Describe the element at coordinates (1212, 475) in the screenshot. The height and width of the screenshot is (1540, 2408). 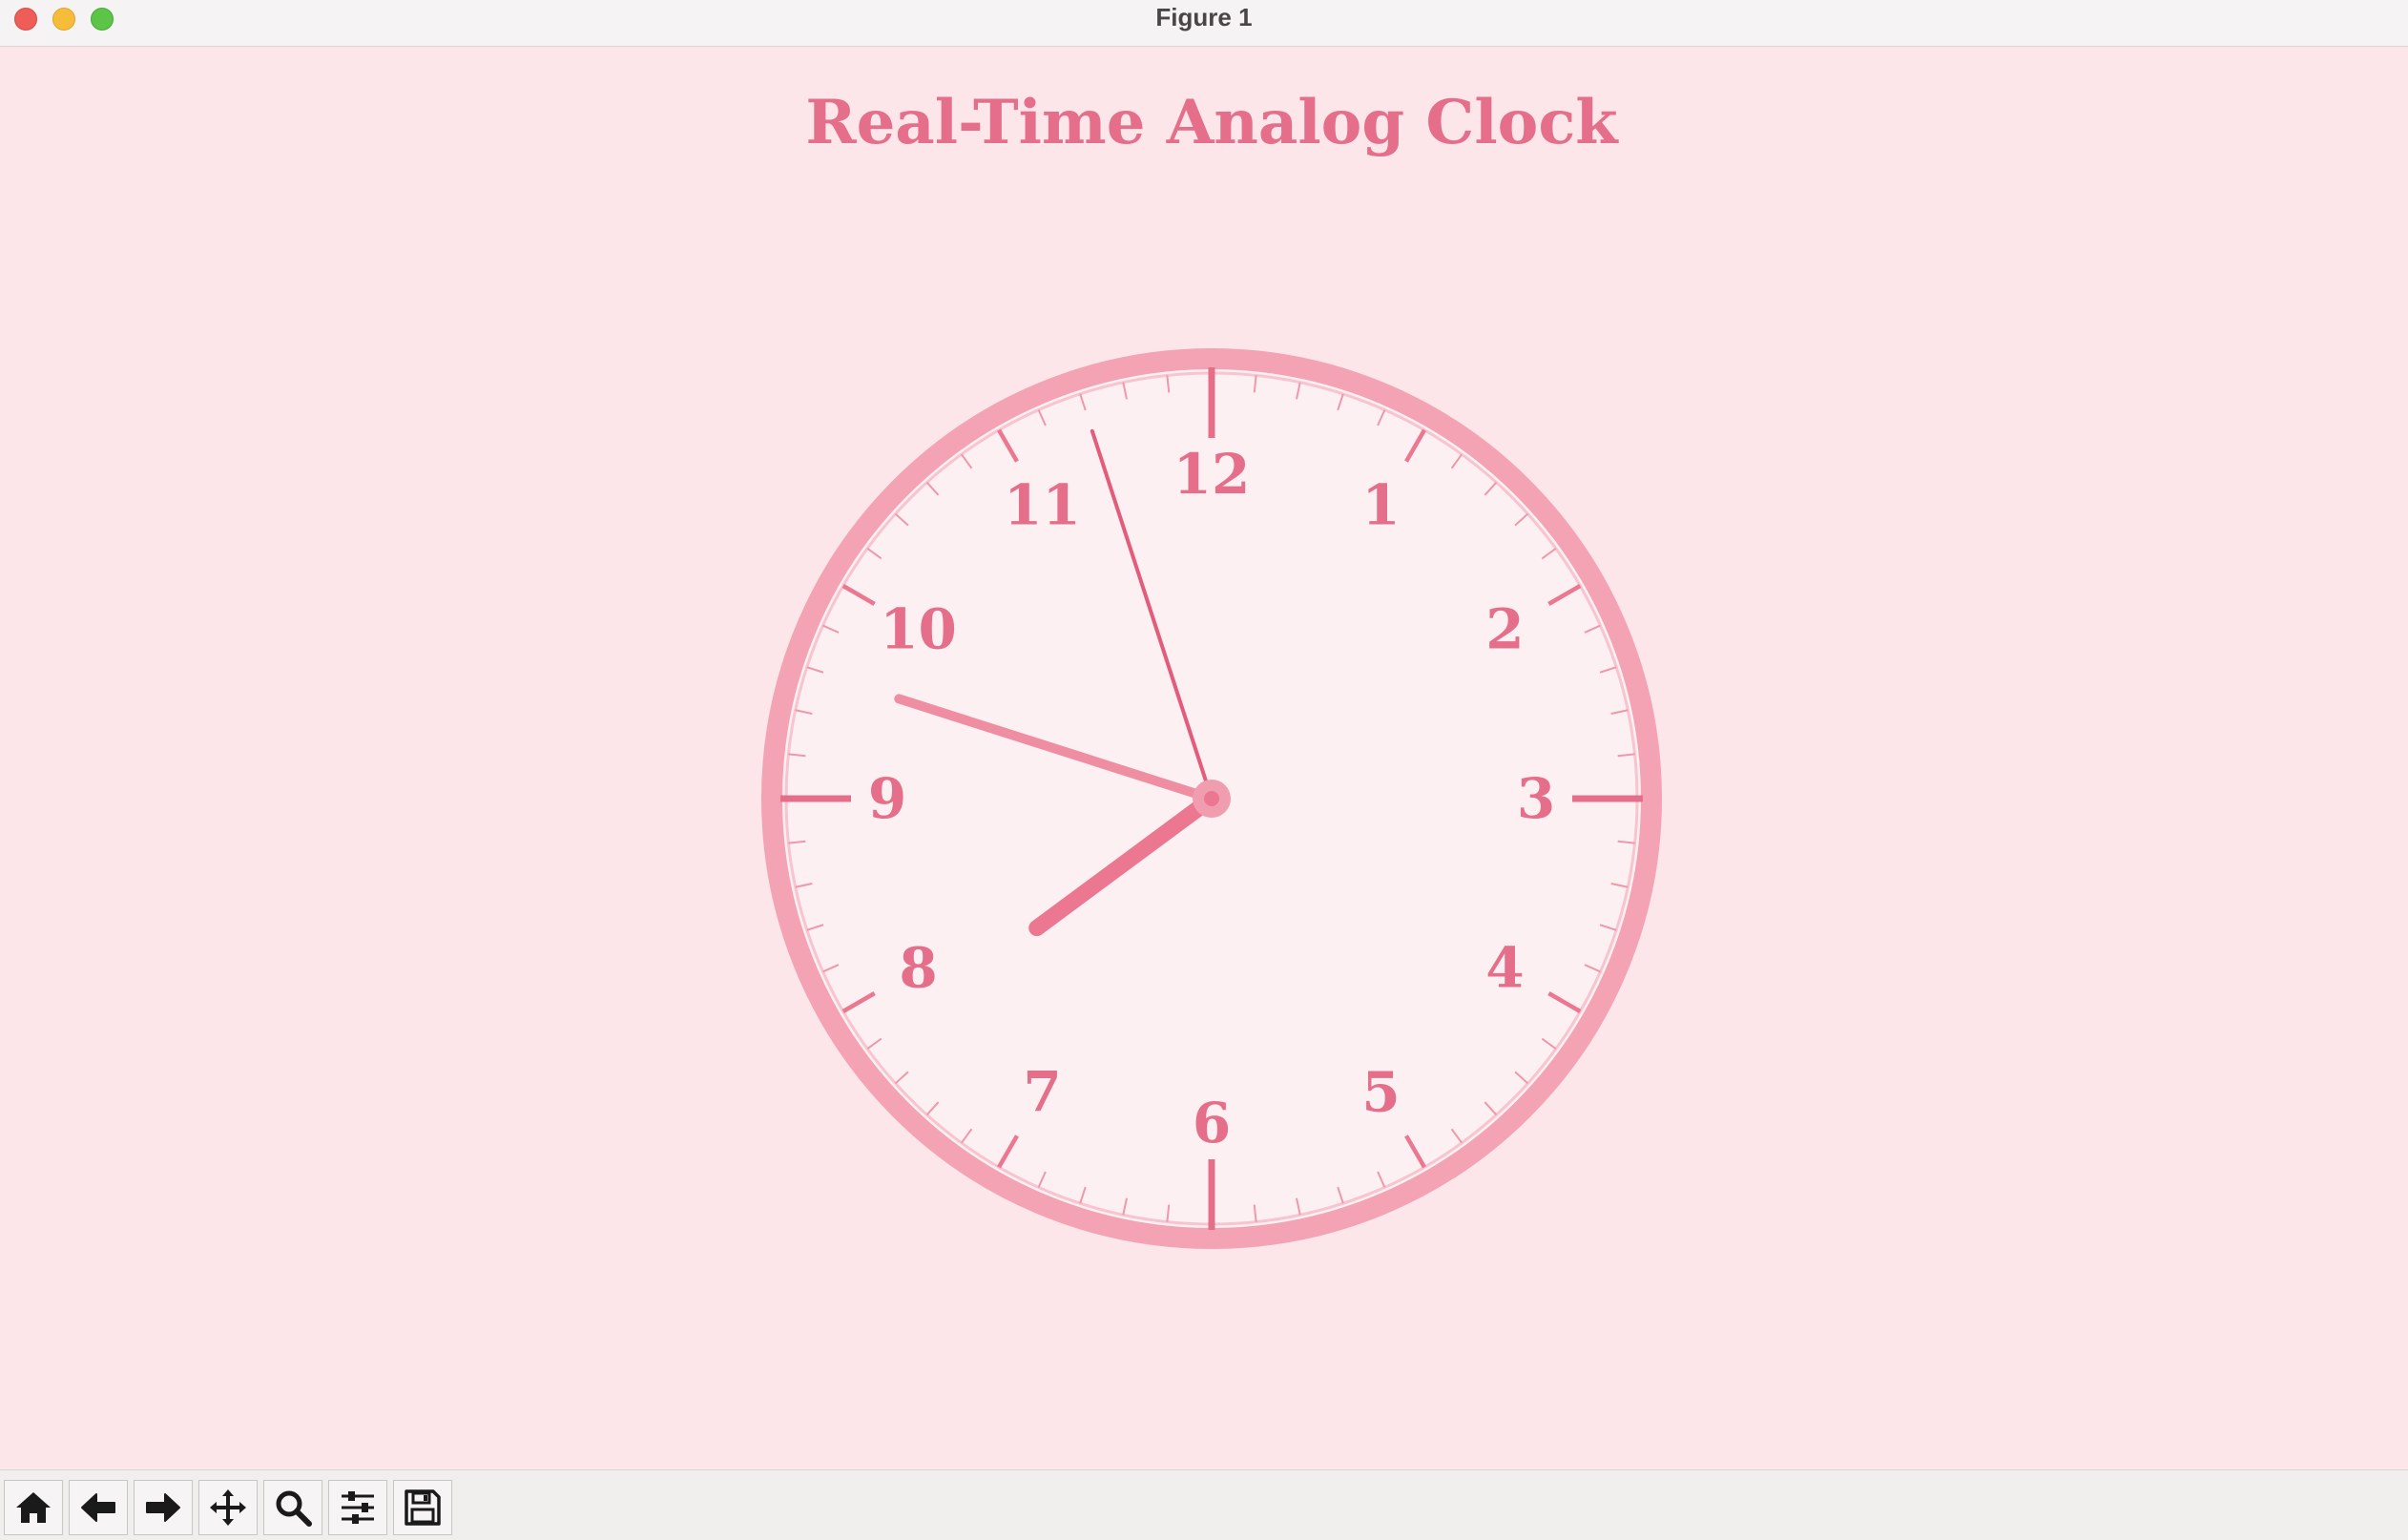
I see `hour-number: 12` at that location.